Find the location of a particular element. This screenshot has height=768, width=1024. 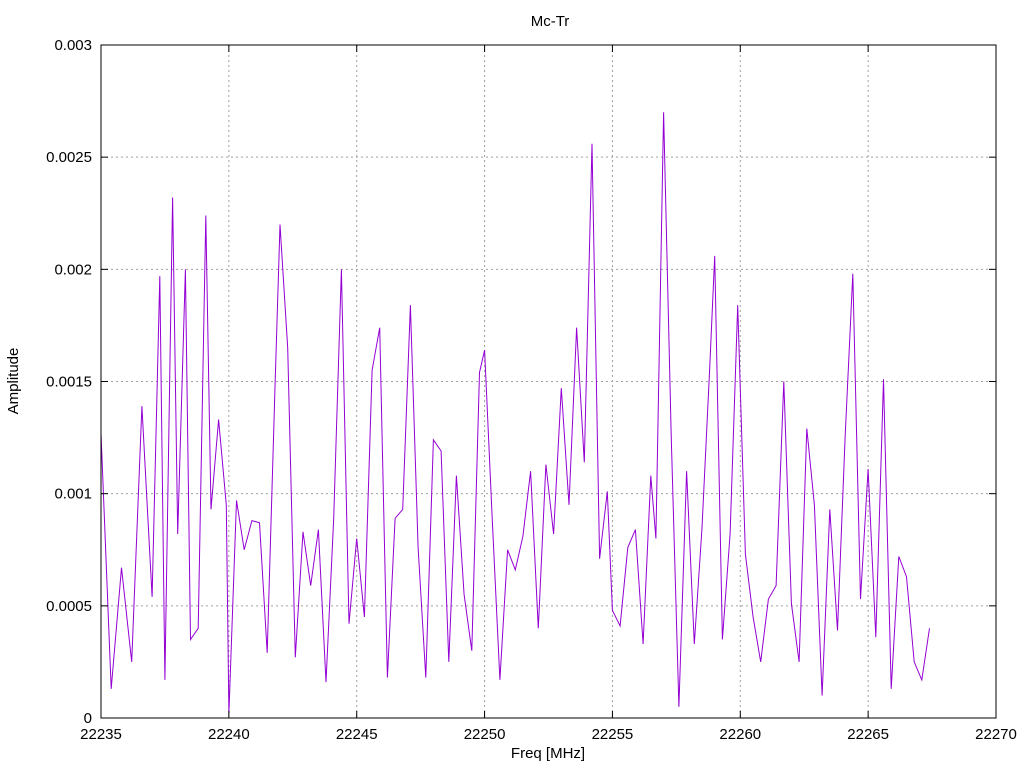

x-tick-label: 22240 is located at coordinates (229, 734).